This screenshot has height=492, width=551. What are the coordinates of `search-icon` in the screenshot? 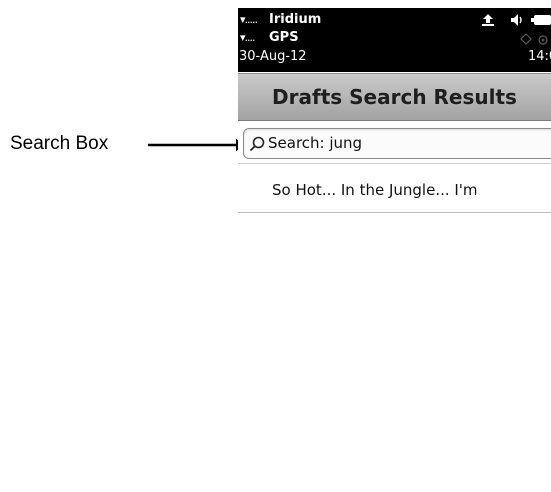 It's located at (257, 144).